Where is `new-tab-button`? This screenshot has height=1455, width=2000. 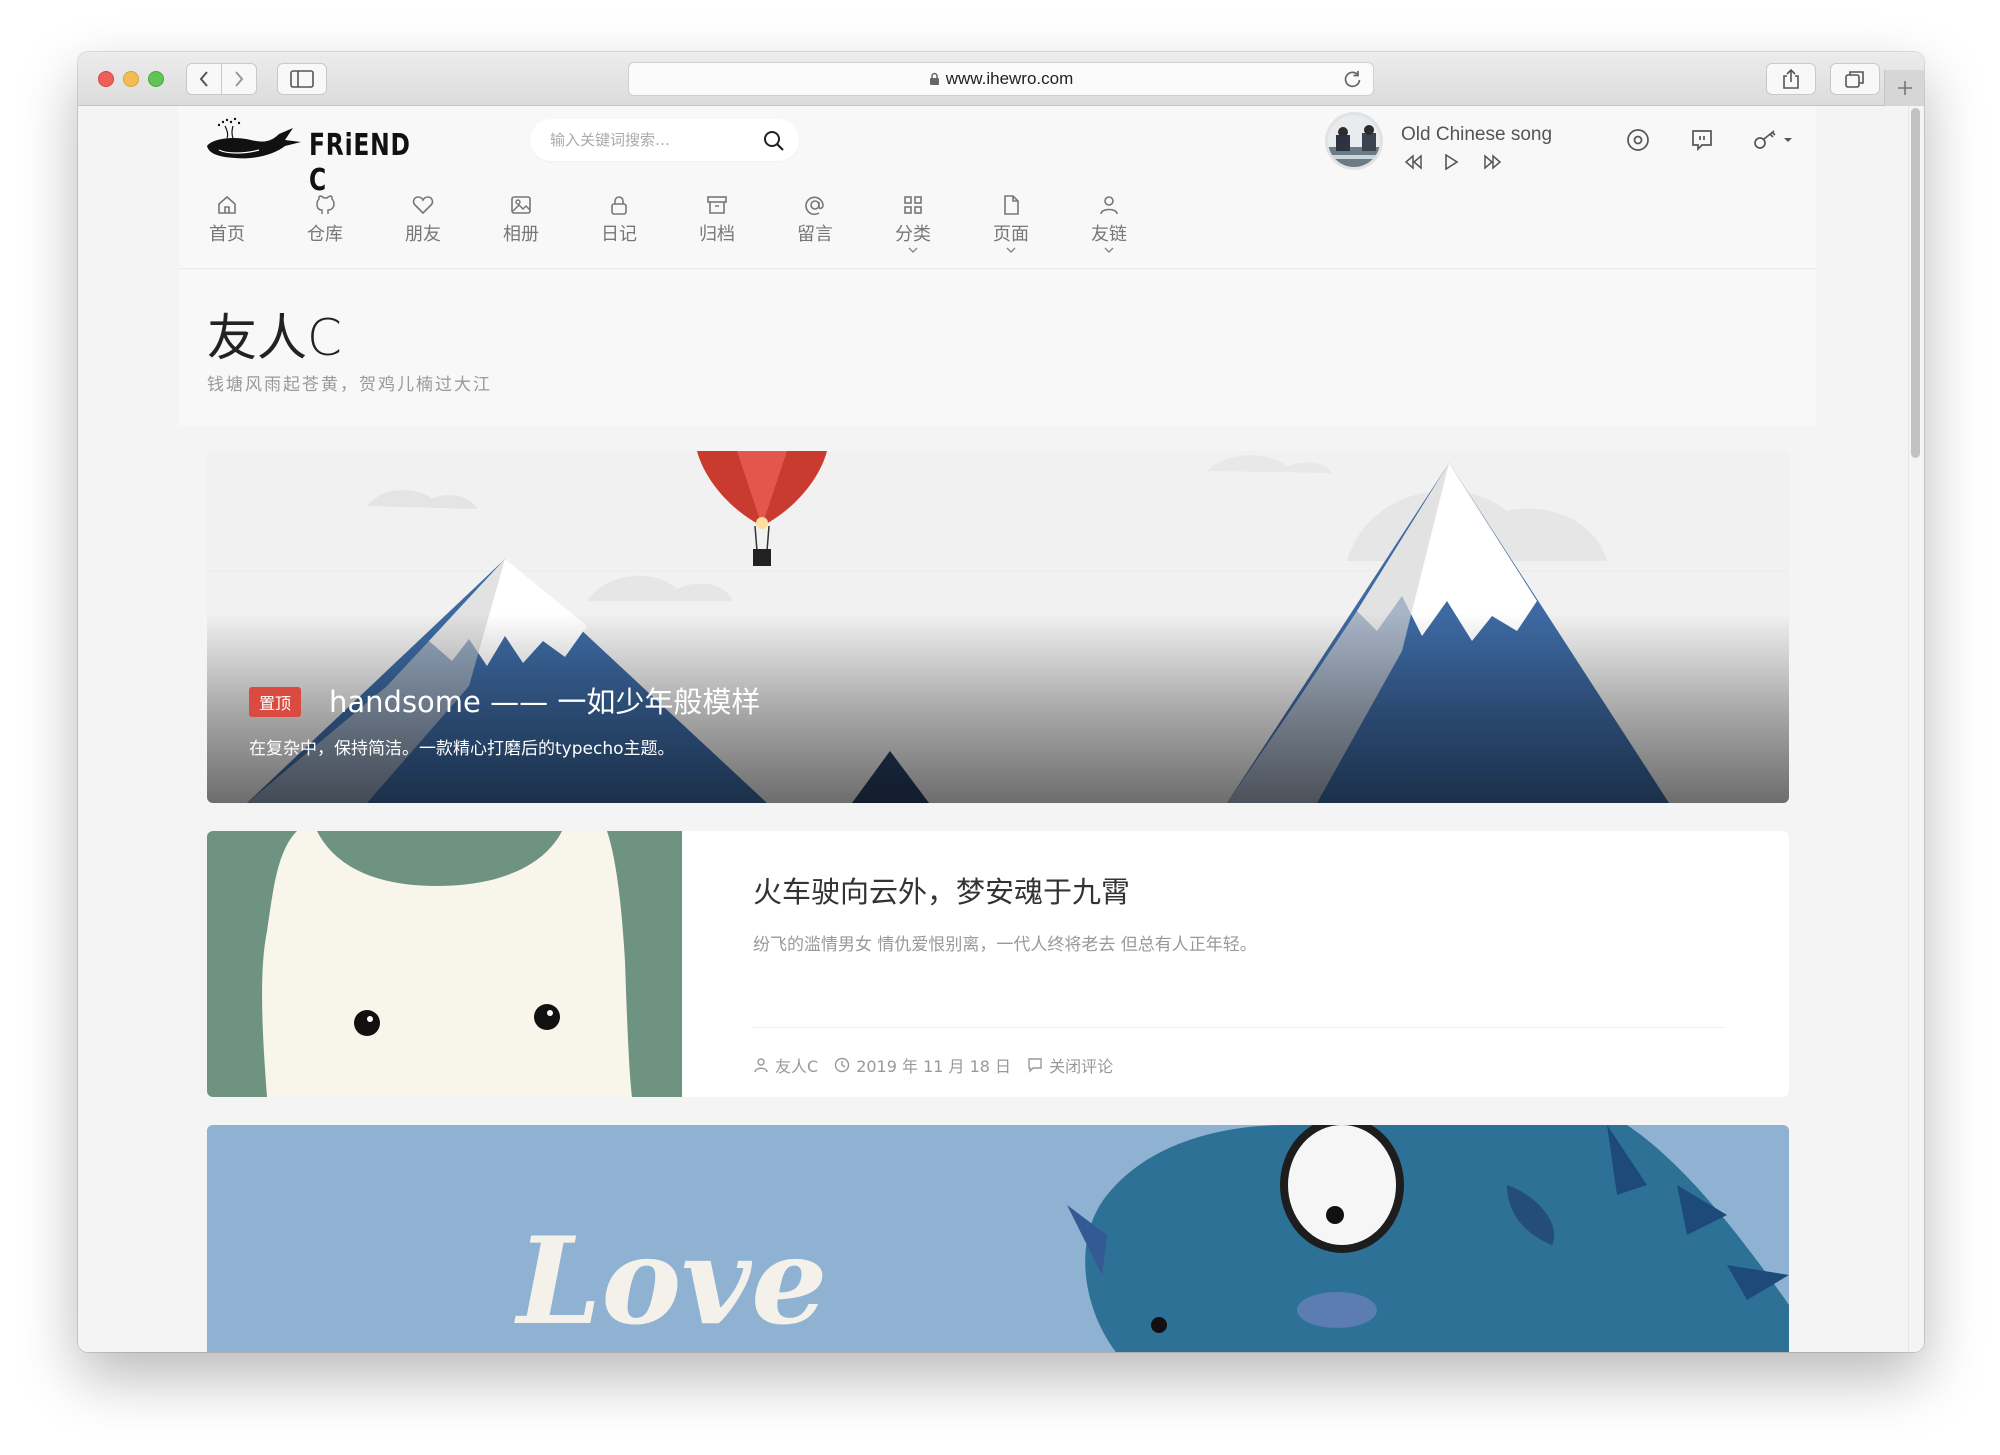
new-tab-button is located at coordinates (1904, 88).